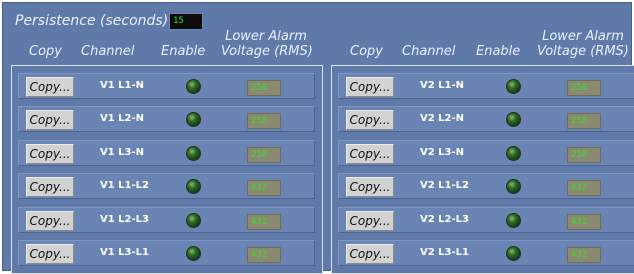 Image resolution: width=634 pixels, height=274 pixels. I want to click on channel-label: V2 L2-L3, so click(444, 219).